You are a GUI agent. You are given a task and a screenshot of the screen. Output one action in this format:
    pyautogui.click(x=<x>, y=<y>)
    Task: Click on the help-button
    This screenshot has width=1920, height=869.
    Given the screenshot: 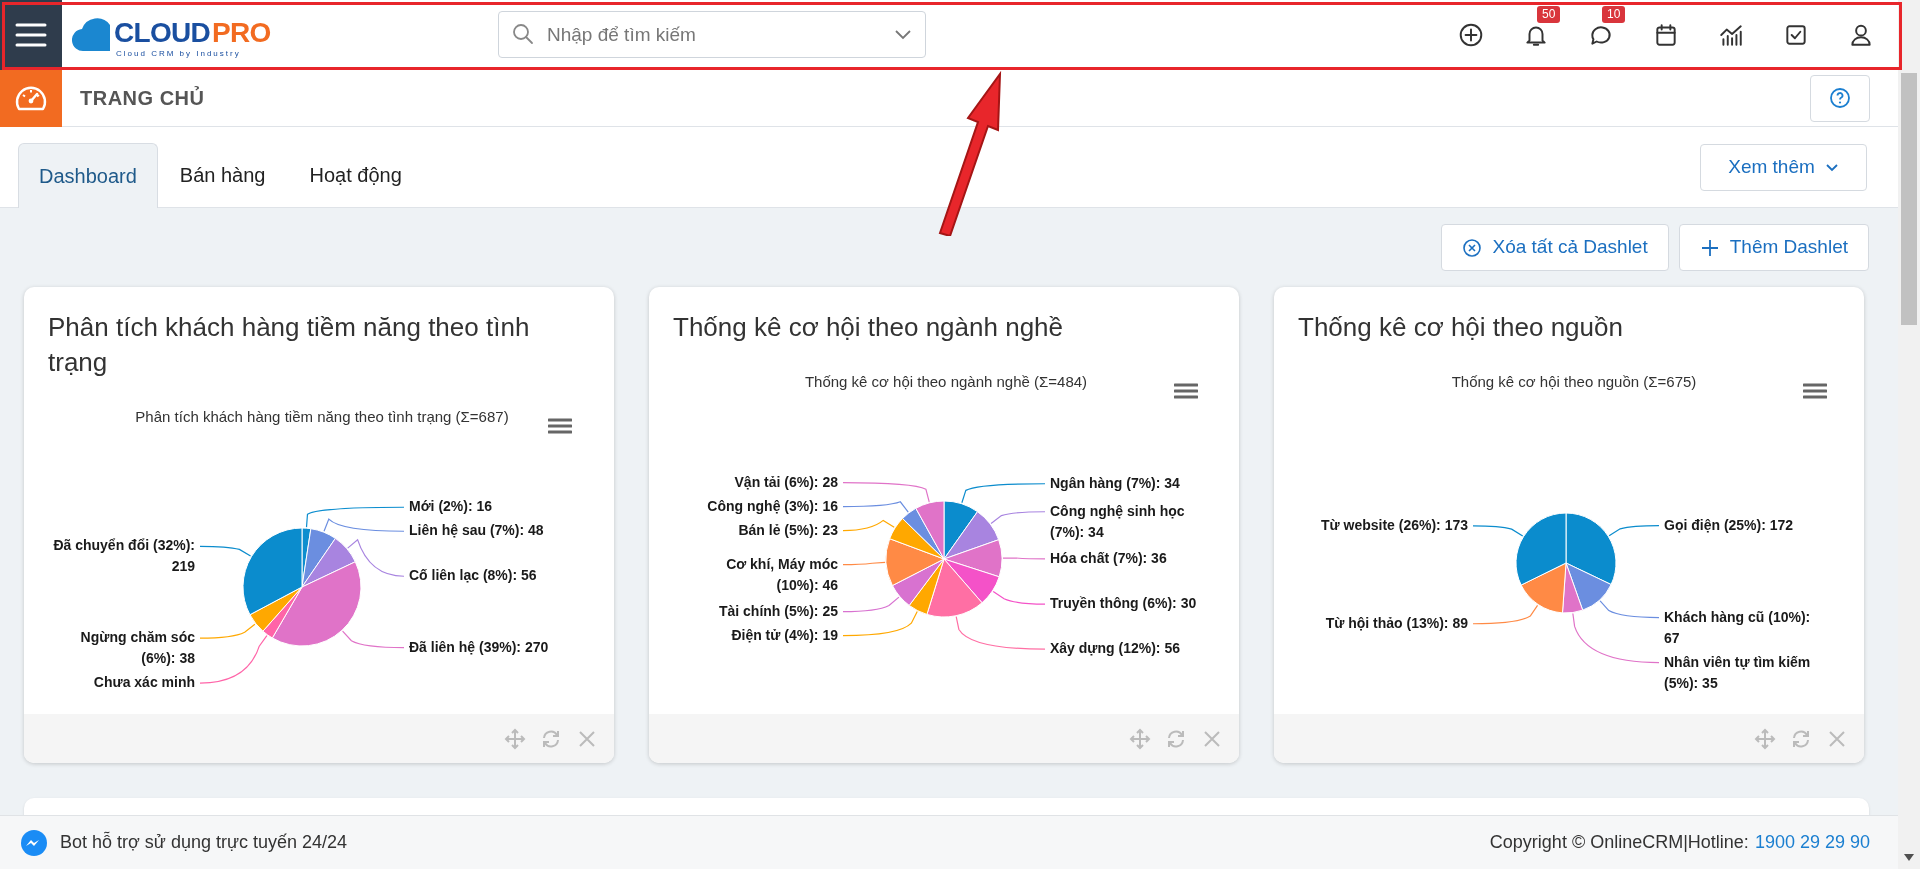 What is the action you would take?
    pyautogui.click(x=1840, y=98)
    